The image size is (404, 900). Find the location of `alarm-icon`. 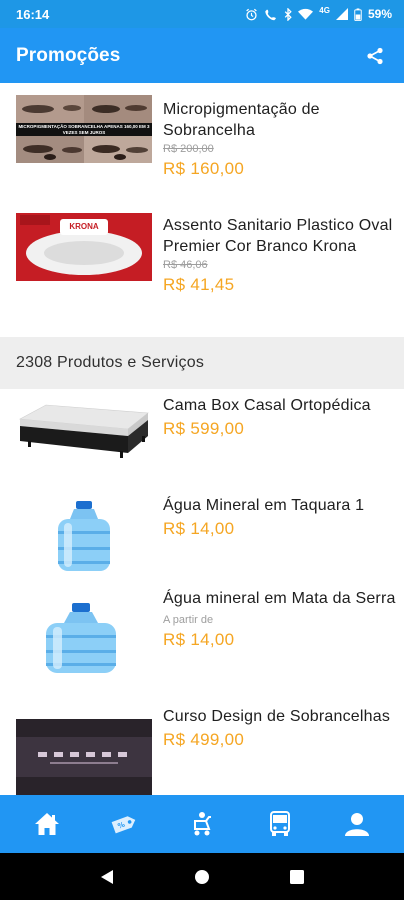

alarm-icon is located at coordinates (252, 14).